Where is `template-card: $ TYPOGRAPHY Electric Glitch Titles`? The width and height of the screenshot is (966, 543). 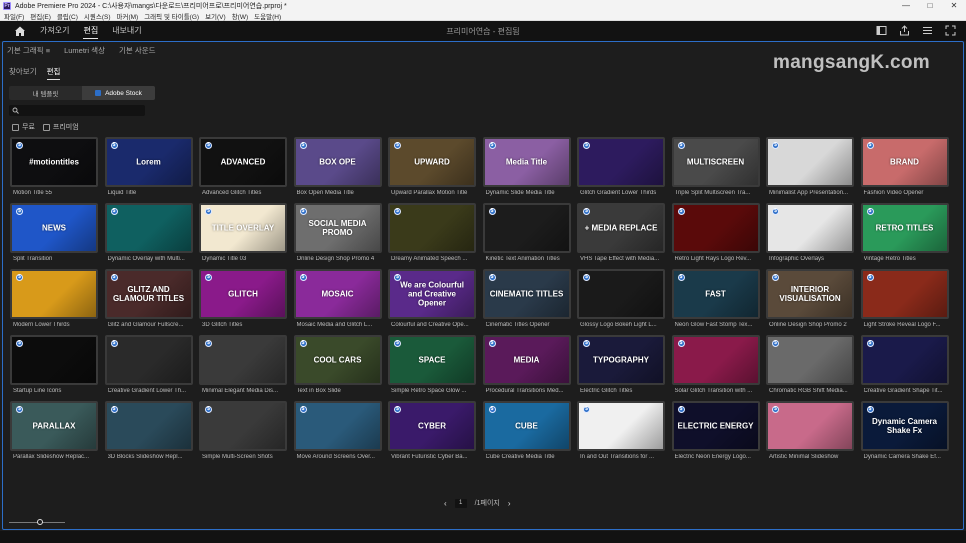 template-card: $ TYPOGRAPHY Electric Glitch Titles is located at coordinates (621, 368).